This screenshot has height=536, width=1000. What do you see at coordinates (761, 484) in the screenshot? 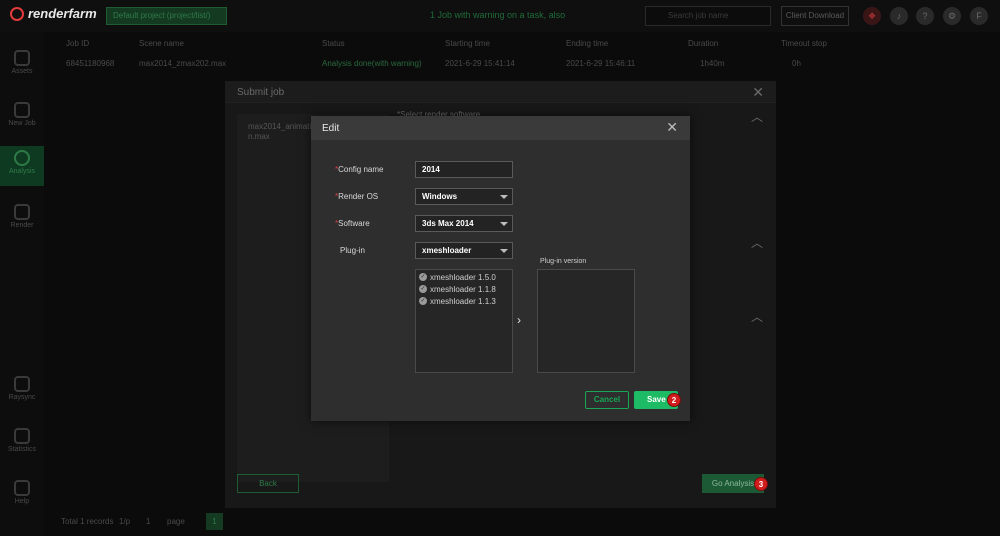
I see `step-badge: 3` at bounding box center [761, 484].